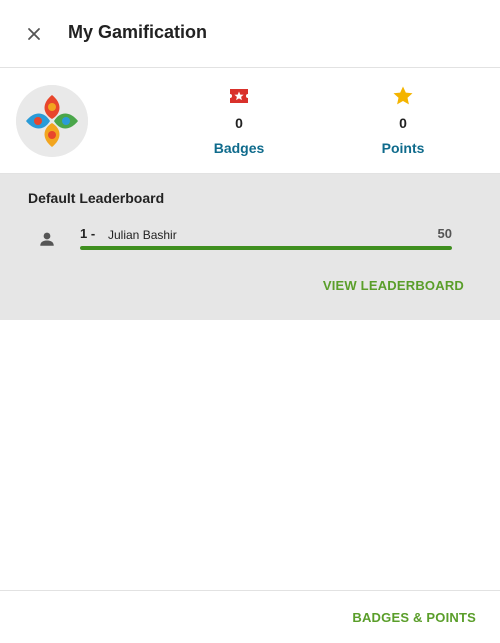  Describe the element at coordinates (393, 285) in the screenshot. I see `view-leaderboard-button: VIEW LEADERBOARD` at that location.